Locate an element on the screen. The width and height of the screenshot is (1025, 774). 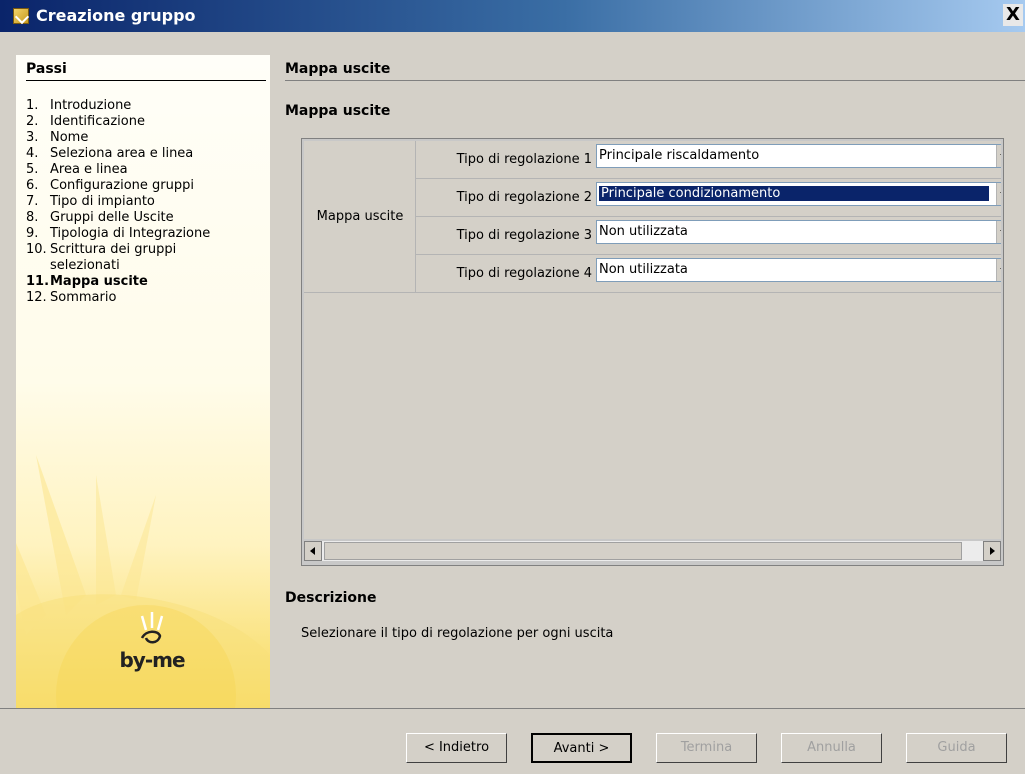
logo-sun-icon is located at coordinates (152, 628).